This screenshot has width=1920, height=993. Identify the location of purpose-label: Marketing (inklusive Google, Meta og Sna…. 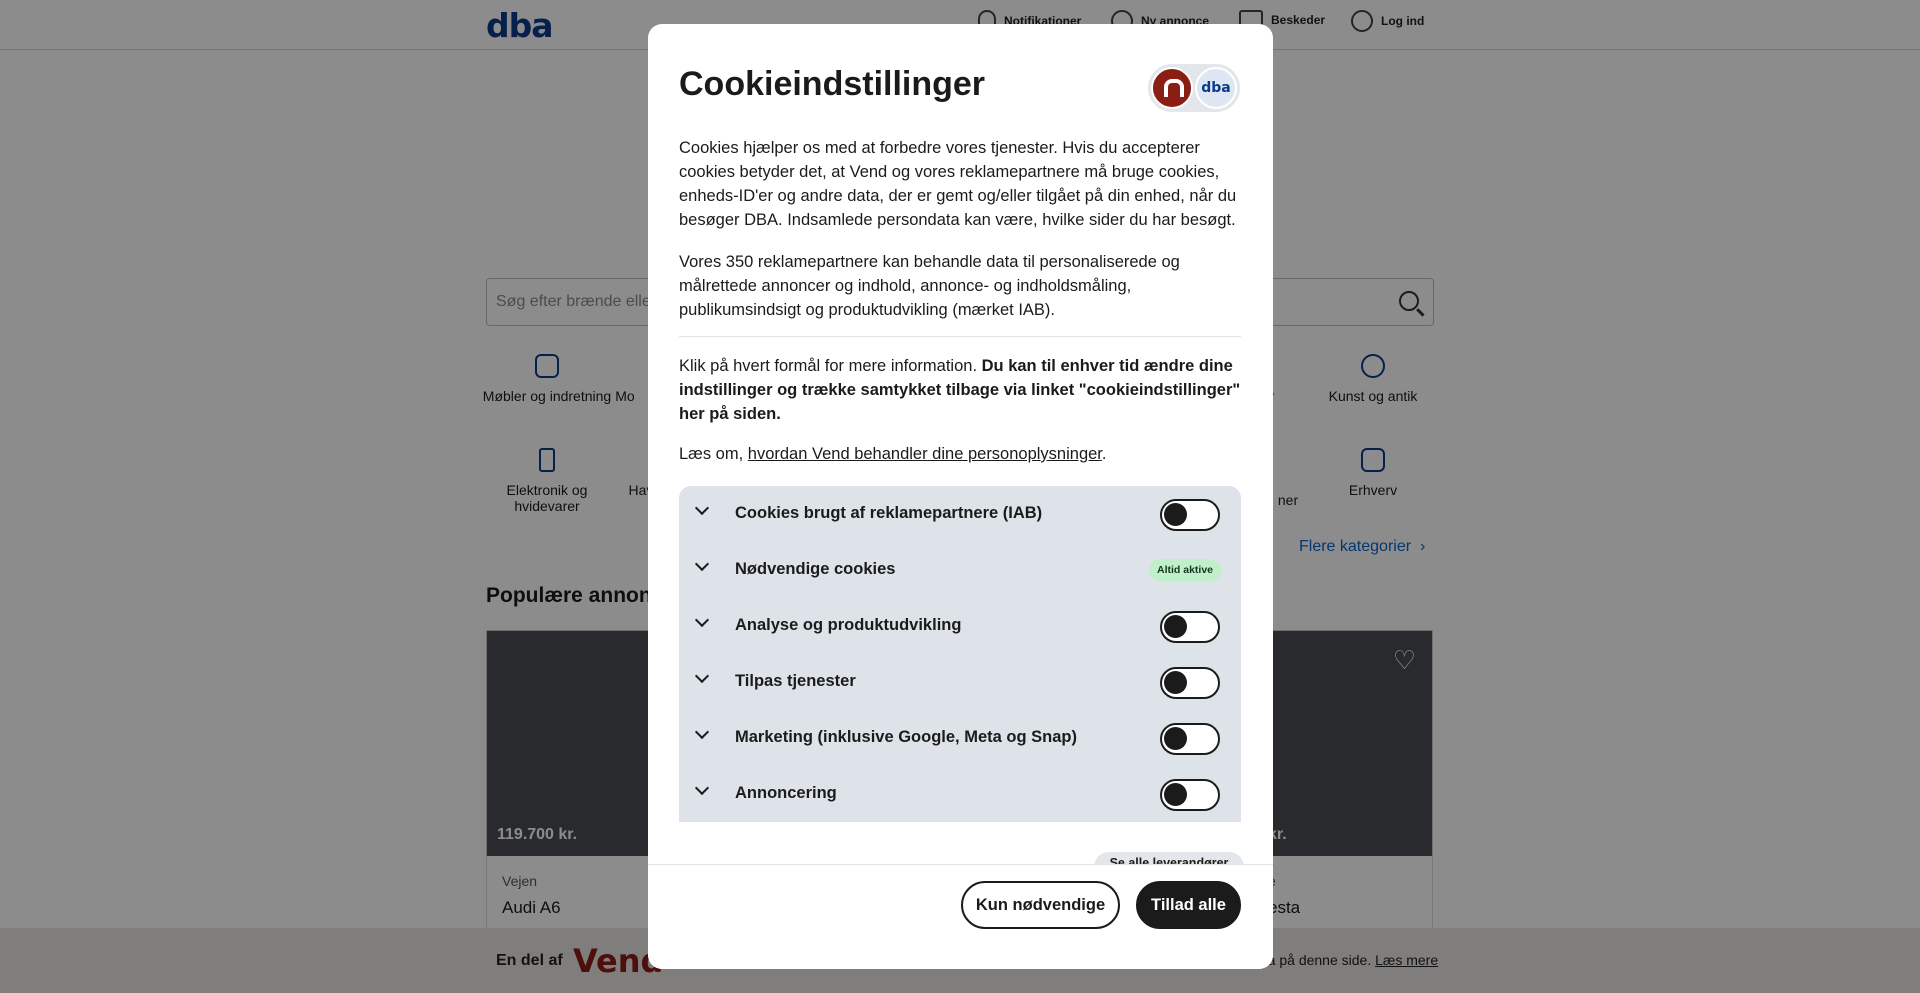
(906, 737).